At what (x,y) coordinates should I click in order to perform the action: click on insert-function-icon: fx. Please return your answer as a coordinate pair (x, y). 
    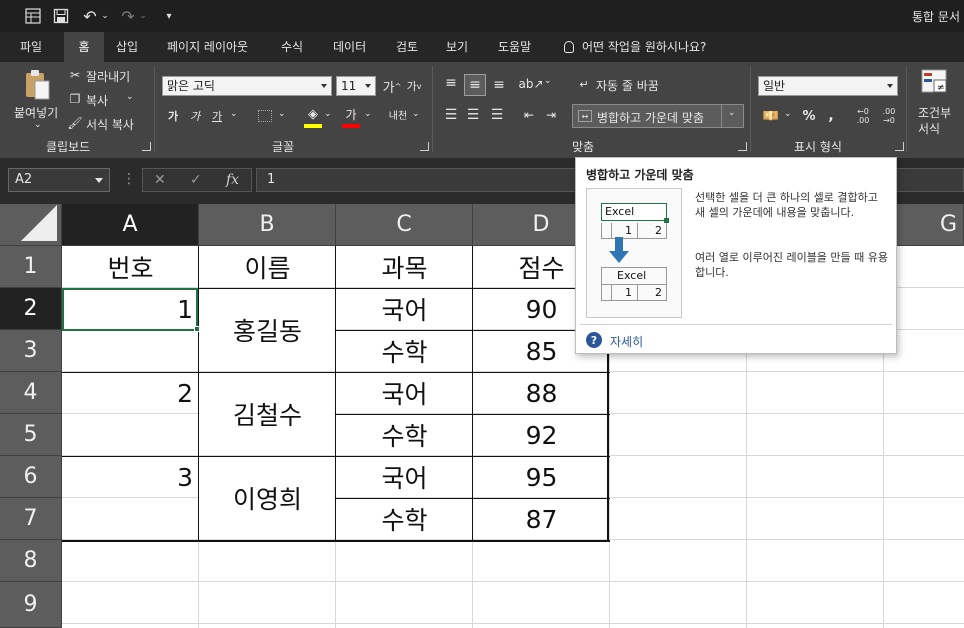
    Looking at the image, I should click on (232, 180).